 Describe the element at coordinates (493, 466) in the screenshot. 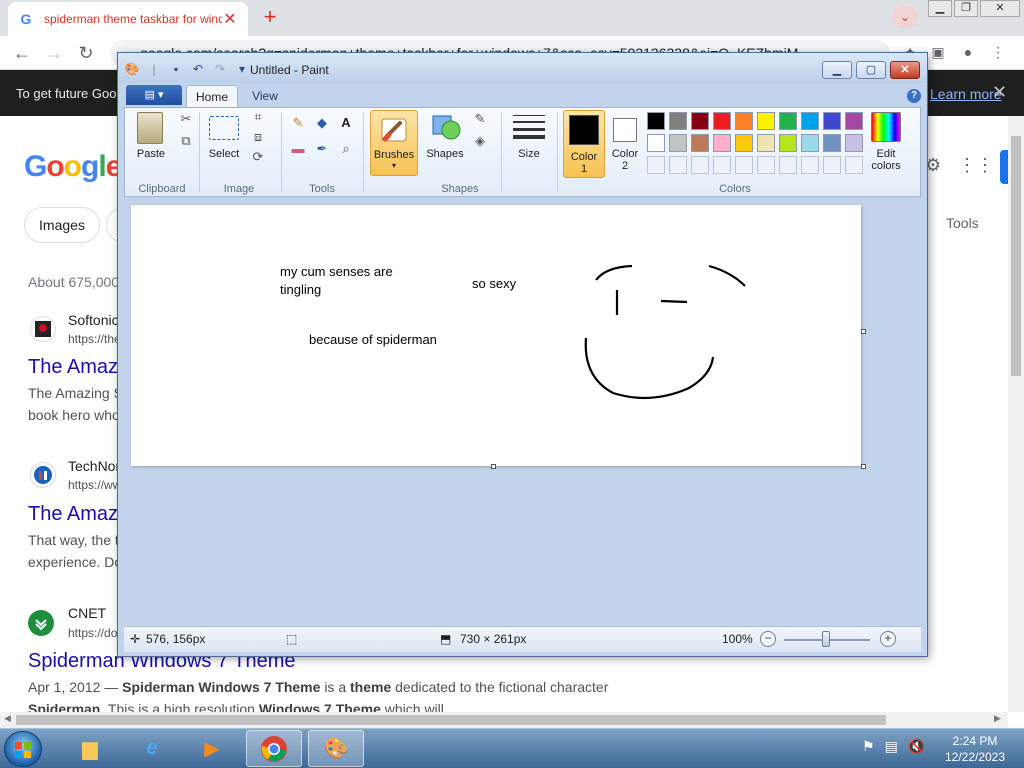

I see `resize-handle-bottom` at that location.